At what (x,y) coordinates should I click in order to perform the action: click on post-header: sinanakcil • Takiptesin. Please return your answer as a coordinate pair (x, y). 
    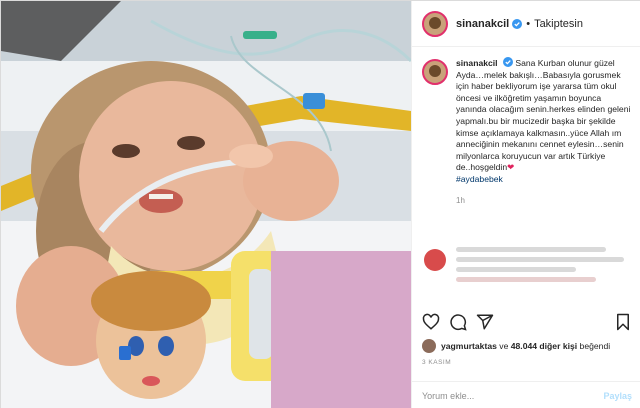
    Looking at the image, I should click on (526, 24).